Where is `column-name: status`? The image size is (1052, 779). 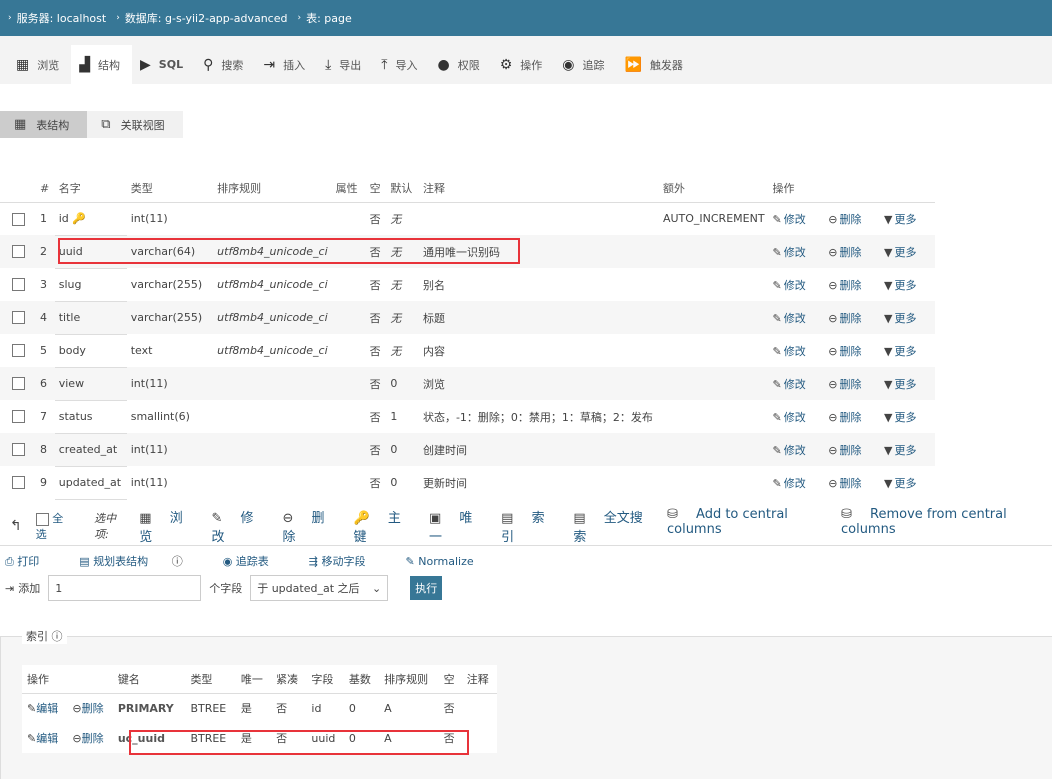 column-name: status is located at coordinates (75, 416).